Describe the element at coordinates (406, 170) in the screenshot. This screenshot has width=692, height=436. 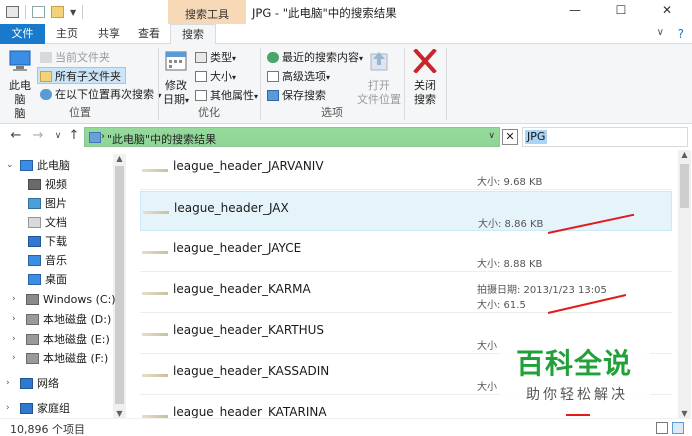
I see `file-row: league_header_JARVANIV 大小: 9.68 KB` at that location.